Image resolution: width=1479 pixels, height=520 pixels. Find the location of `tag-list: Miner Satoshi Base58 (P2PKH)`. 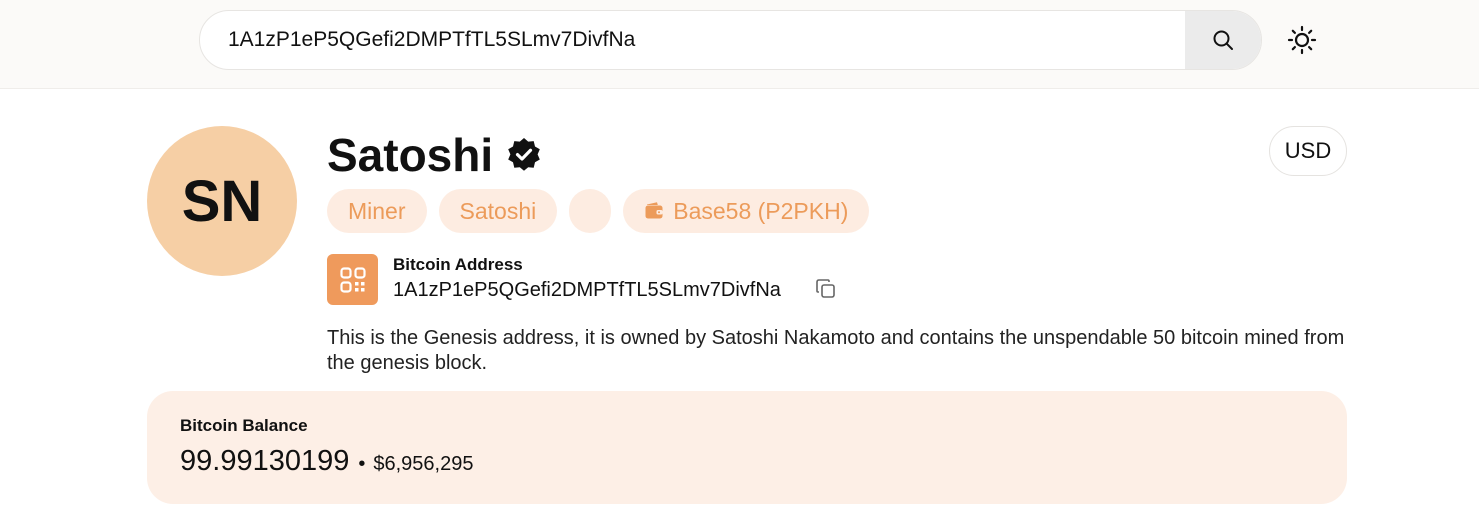

tag-list: Miner Satoshi Base58 (P2PKH) is located at coordinates (598, 211).